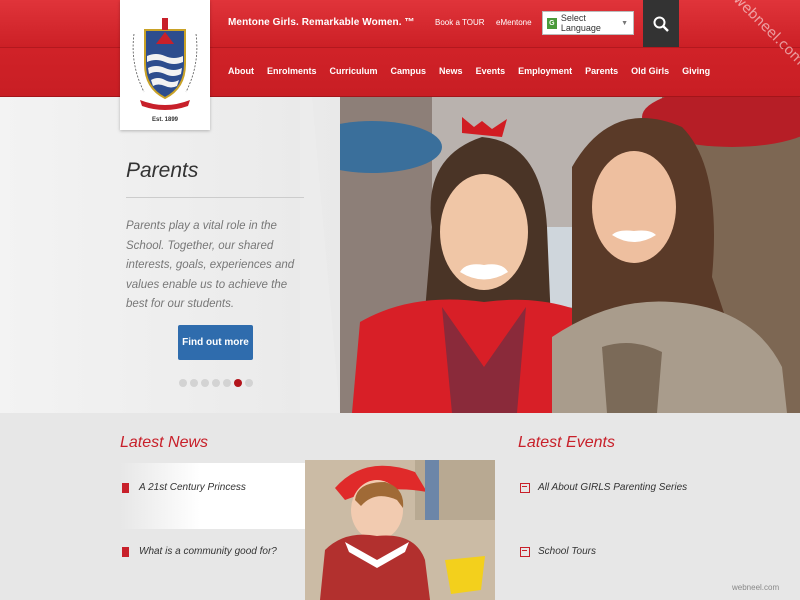 This screenshot has height=600, width=800. I want to click on carousel-dot-active, so click(238, 383).